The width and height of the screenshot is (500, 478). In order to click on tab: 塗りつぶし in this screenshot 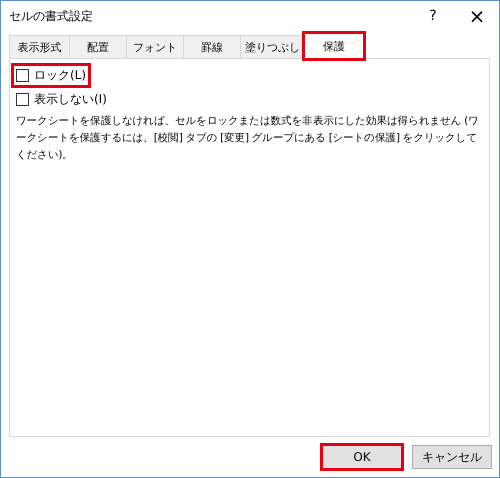, I will do `click(272, 46)`.